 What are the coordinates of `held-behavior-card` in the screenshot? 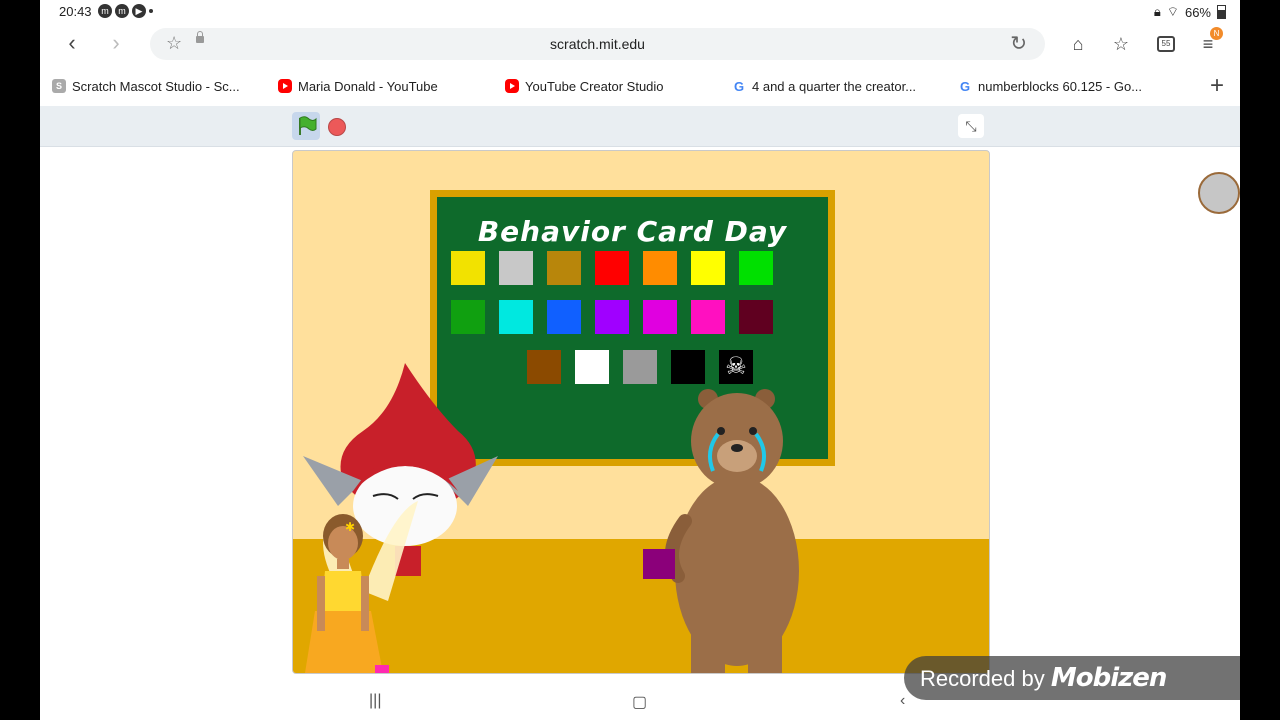 It's located at (659, 564).